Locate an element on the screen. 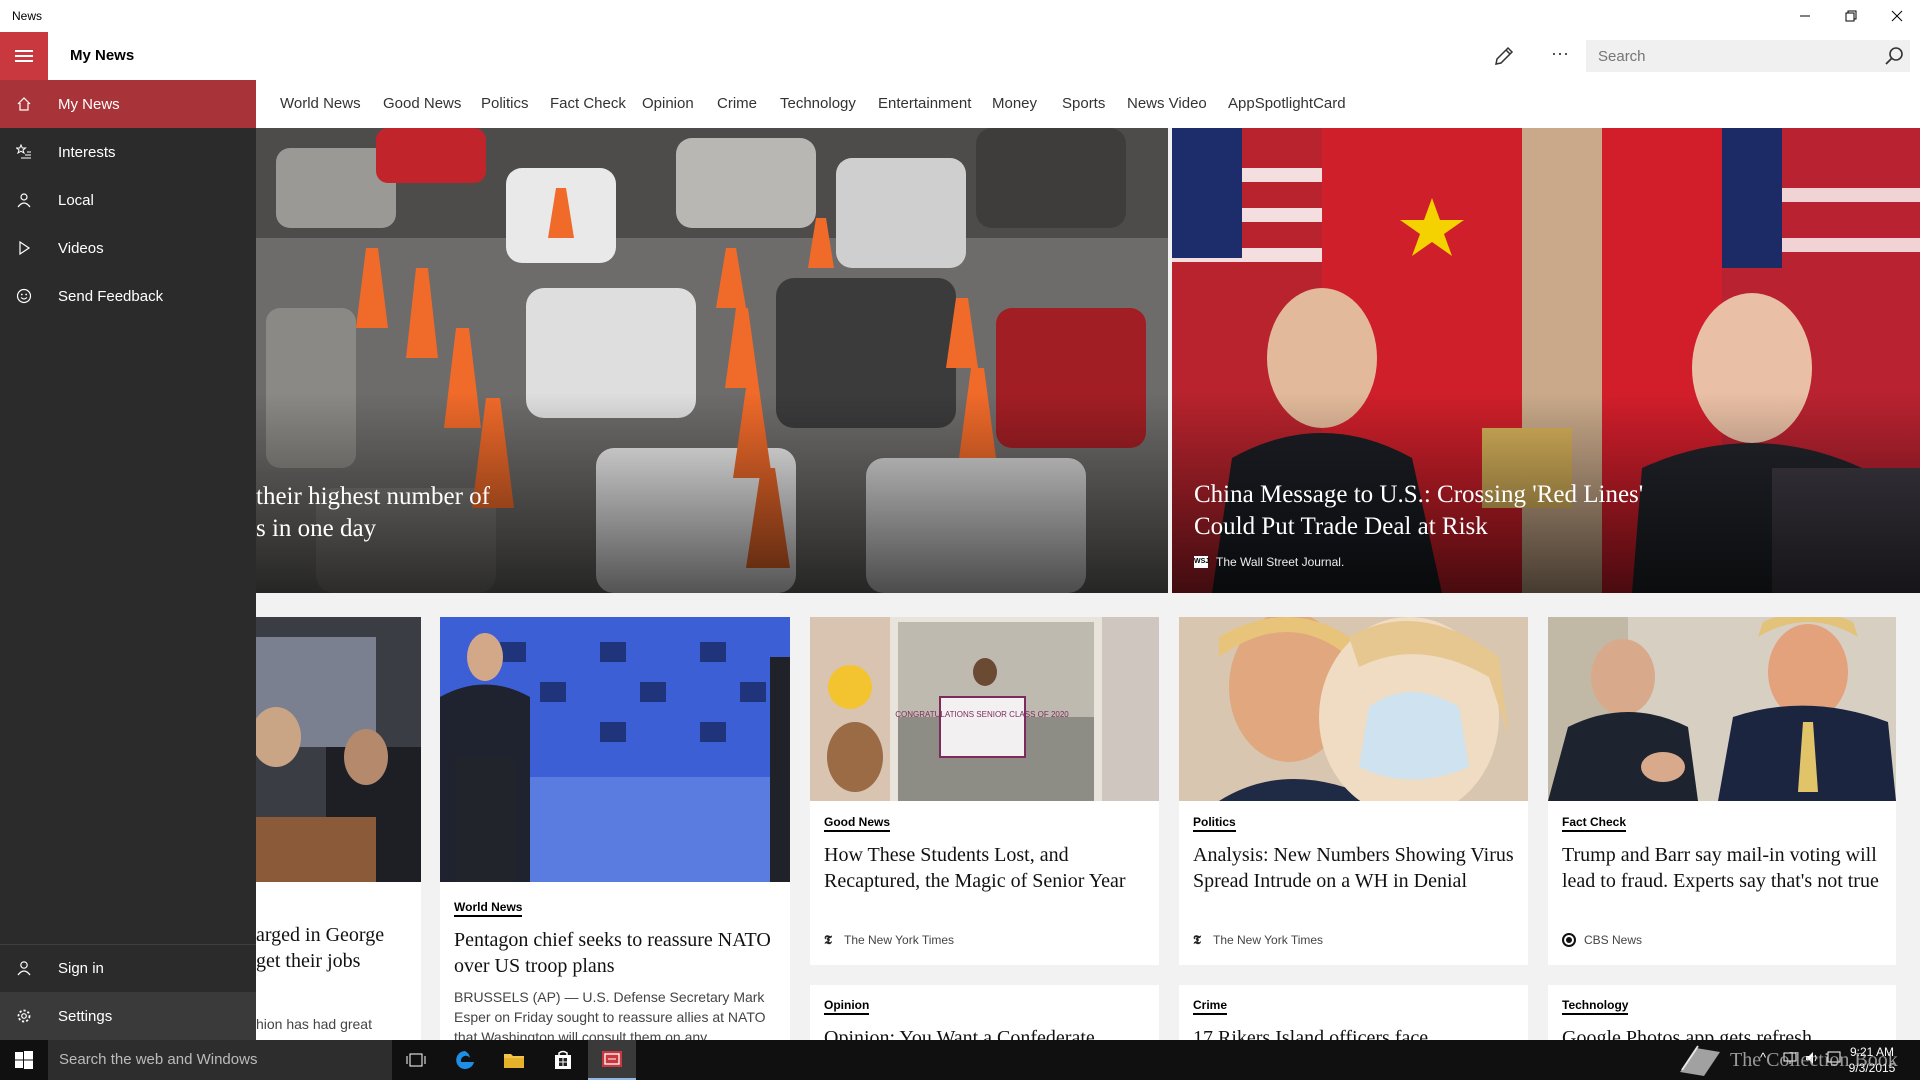  news-card: Crime 17 Rikers Island officers face is located at coordinates (1353, 1012).